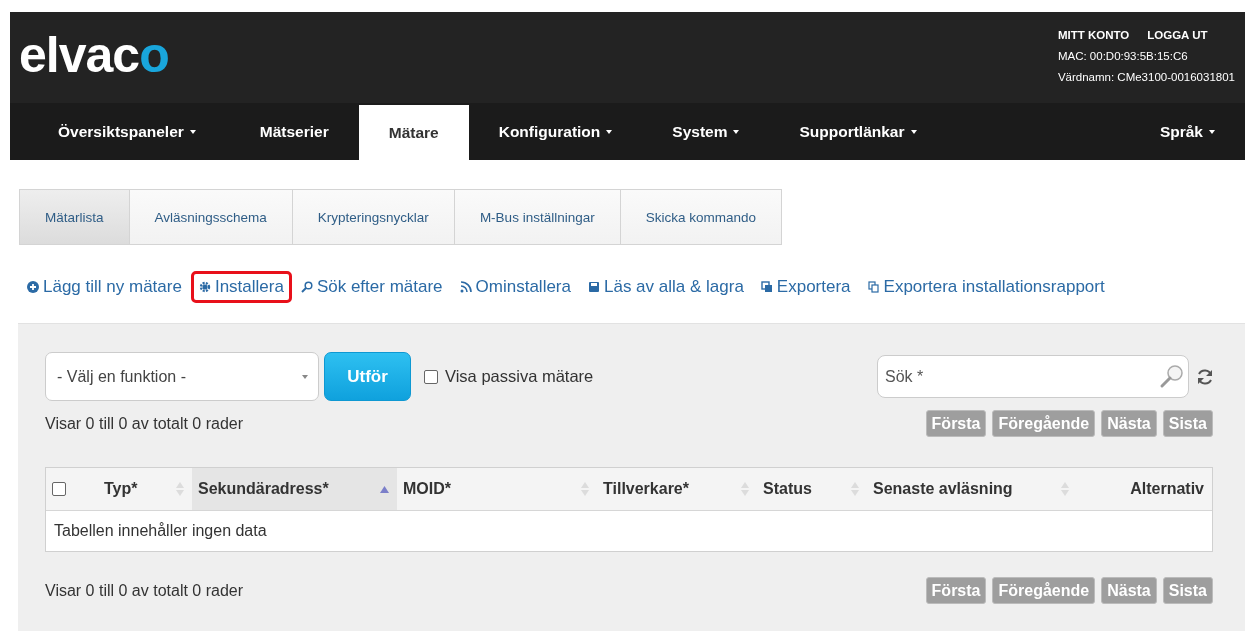  I want to click on action-link: Ominstallera, so click(515, 287).